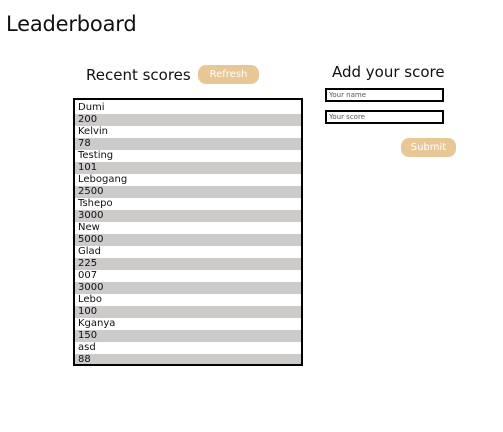 Image resolution: width=503 pixels, height=432 pixels. Describe the element at coordinates (188, 168) in the screenshot. I see `entry-score: 101` at that location.